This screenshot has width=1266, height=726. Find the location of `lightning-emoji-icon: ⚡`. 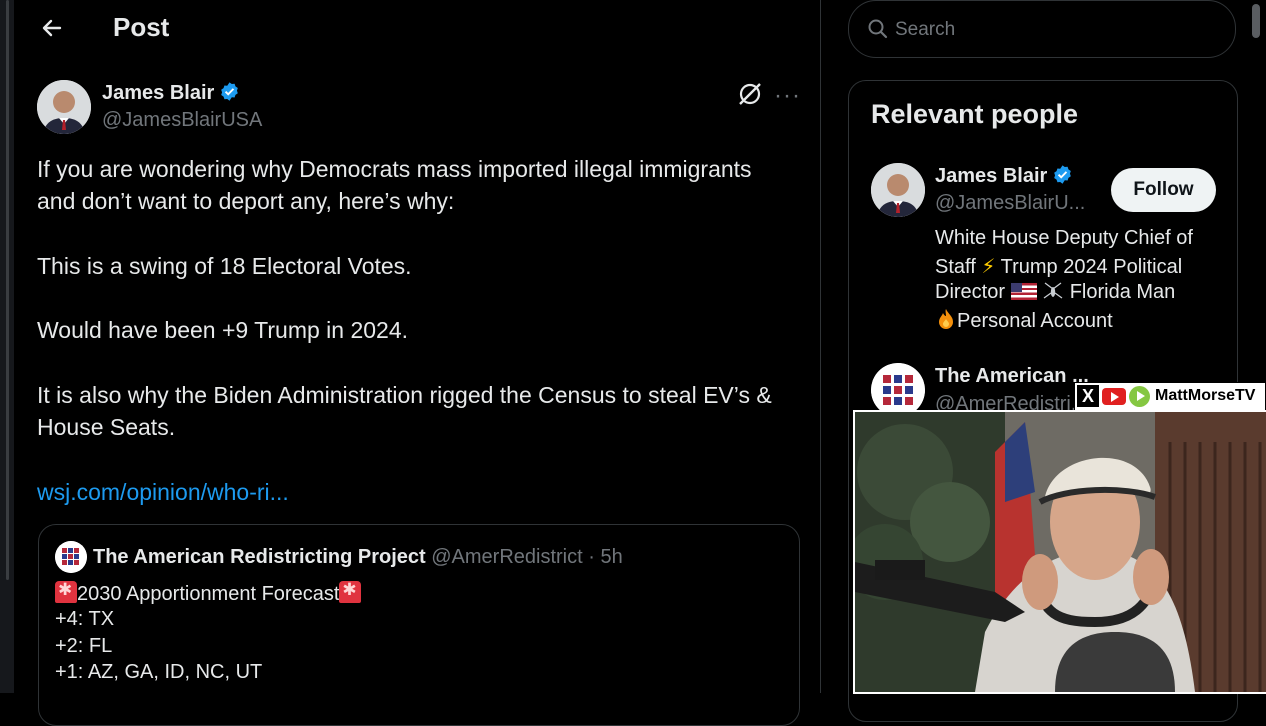

lightning-emoji-icon: ⚡ is located at coordinates (988, 267).